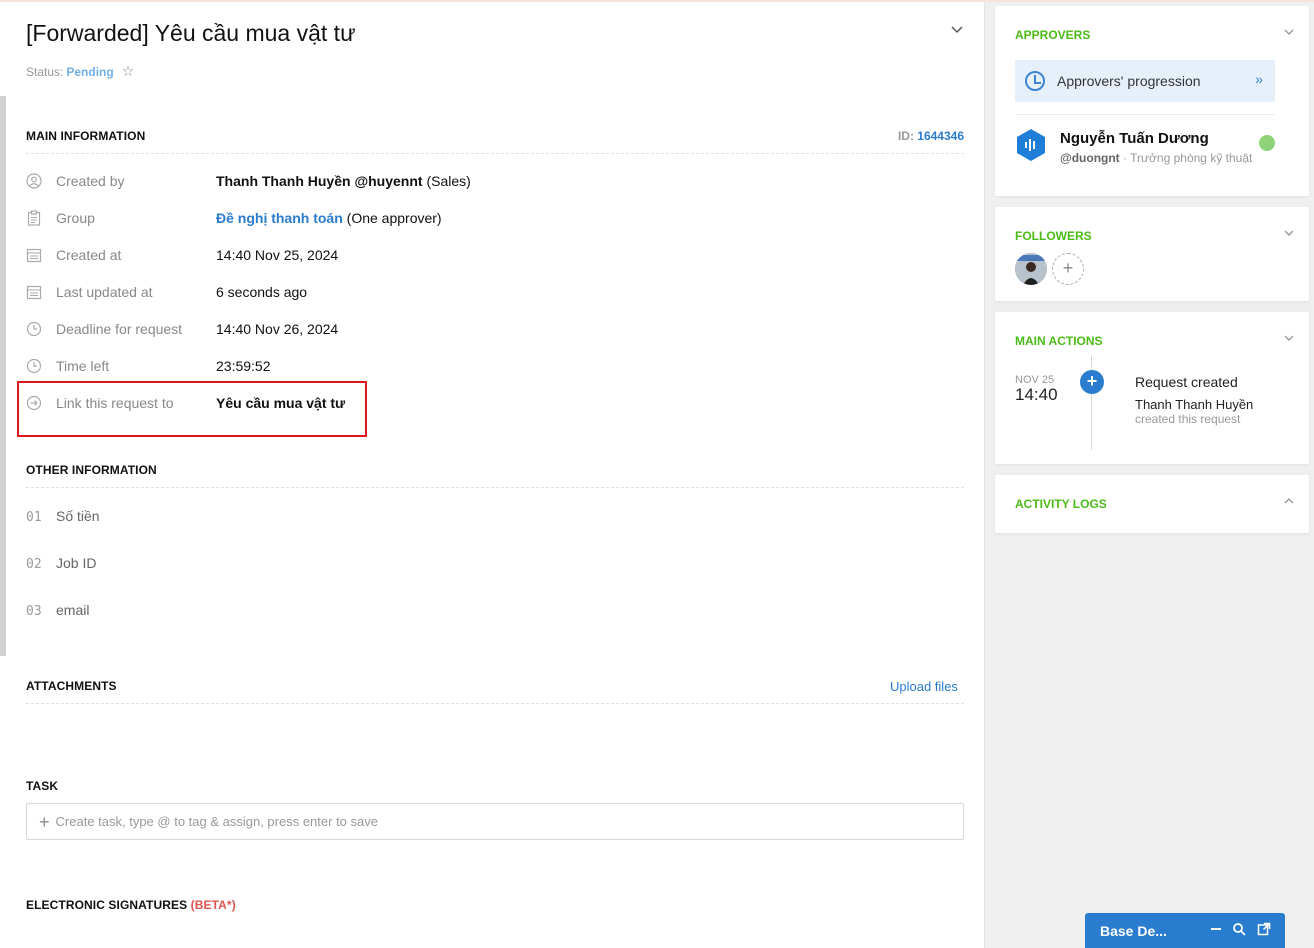 This screenshot has width=1314, height=948. What do you see at coordinates (192, 409) in the screenshot?
I see `highlight-box` at bounding box center [192, 409].